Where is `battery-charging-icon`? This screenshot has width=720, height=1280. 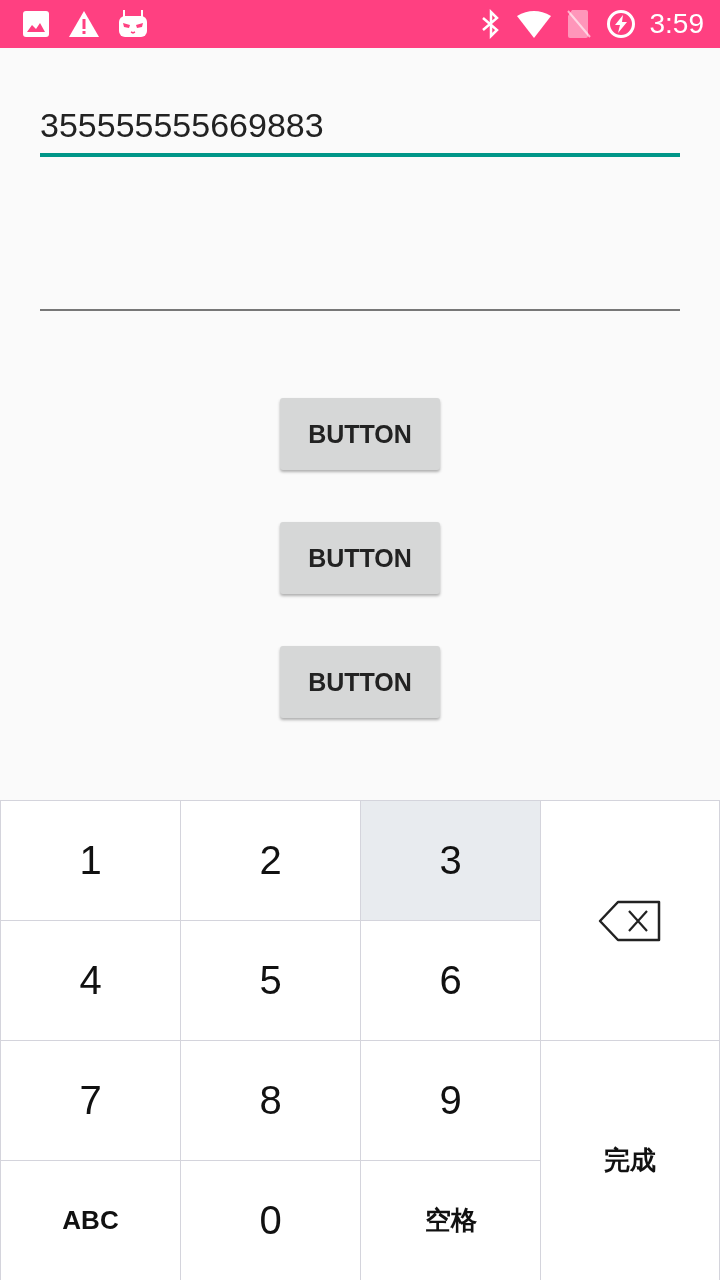 battery-charging-icon is located at coordinates (620, 24).